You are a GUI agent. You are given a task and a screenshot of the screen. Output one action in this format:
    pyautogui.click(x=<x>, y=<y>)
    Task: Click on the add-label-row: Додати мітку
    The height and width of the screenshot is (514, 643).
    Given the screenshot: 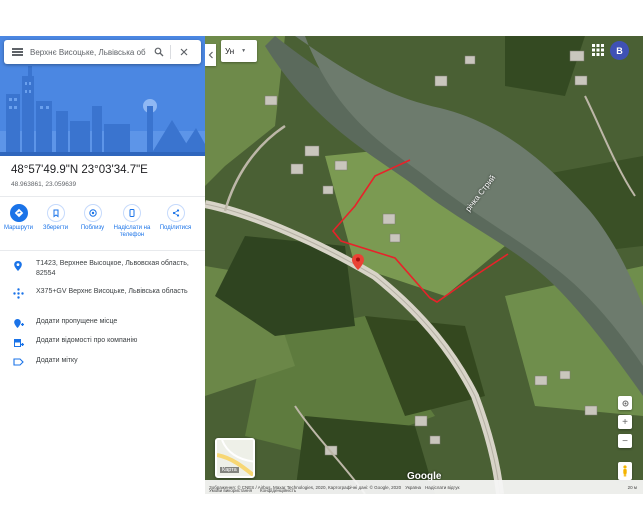 What is the action you would take?
    pyautogui.click(x=102, y=361)
    